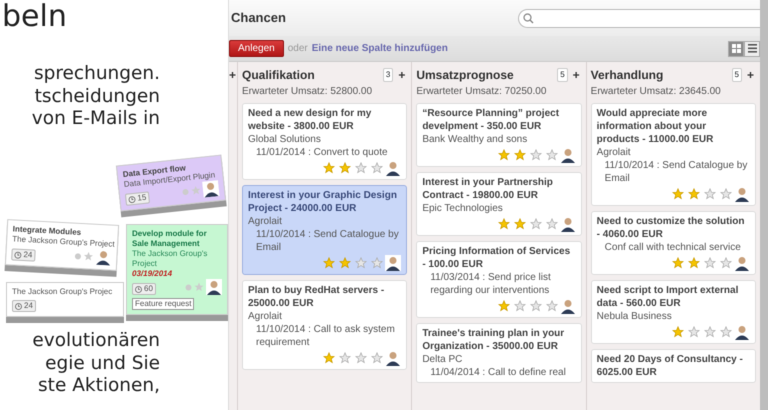 The height and width of the screenshot is (410, 768). Describe the element at coordinates (656, 92) in the screenshot. I see `expected-revenue: Erwarteter Umsatz: 23645.00` at that location.